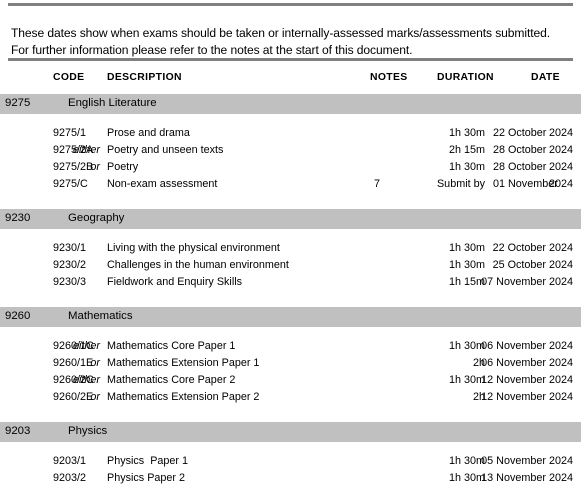 The height and width of the screenshot is (503, 581). I want to click on row-date: 22 October 2024, so click(532, 248).